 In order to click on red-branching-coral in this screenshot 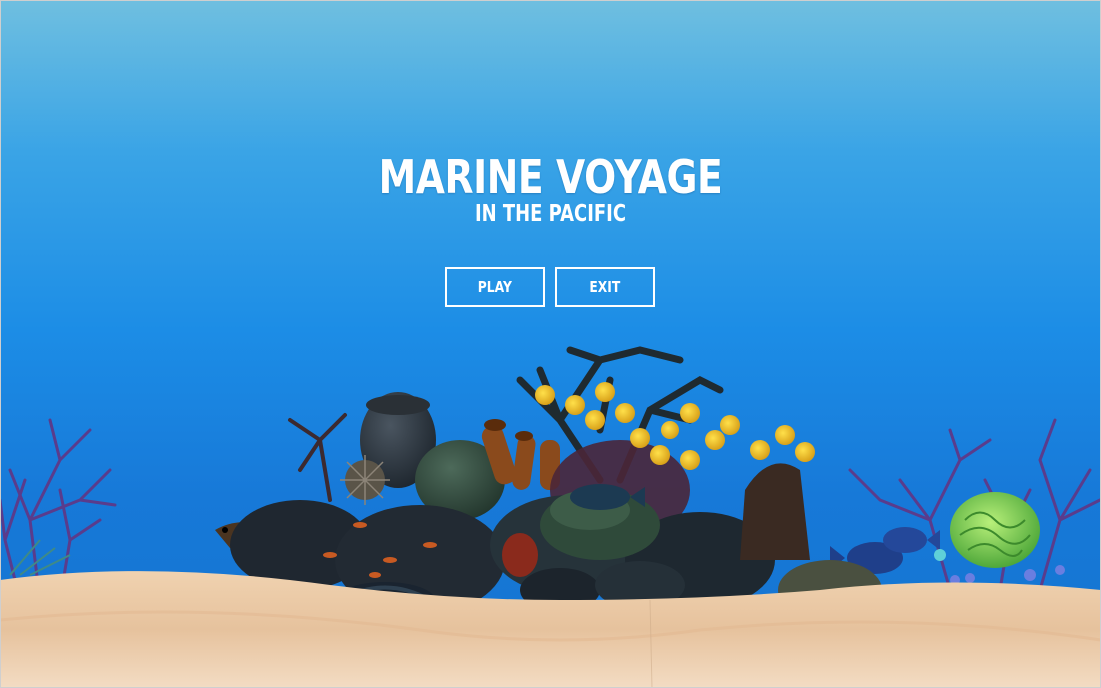, I will do `click(317, 457)`.